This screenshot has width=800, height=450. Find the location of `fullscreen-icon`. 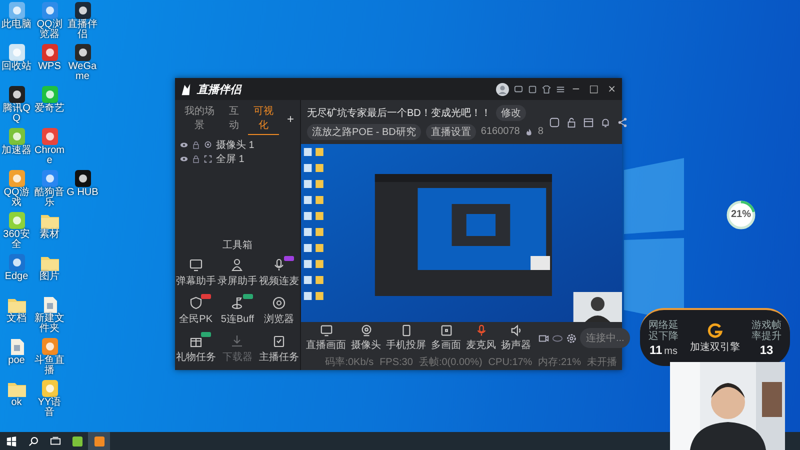

fullscreen-icon is located at coordinates (208, 159).